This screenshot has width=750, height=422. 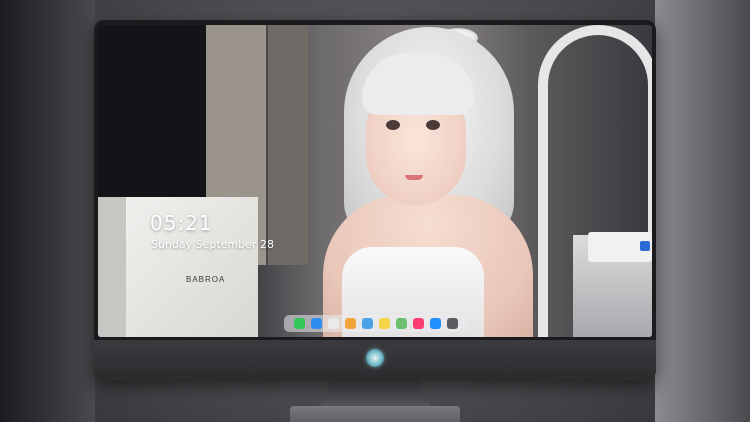 What do you see at coordinates (350, 323) in the screenshot?
I see `photos-icon` at bounding box center [350, 323].